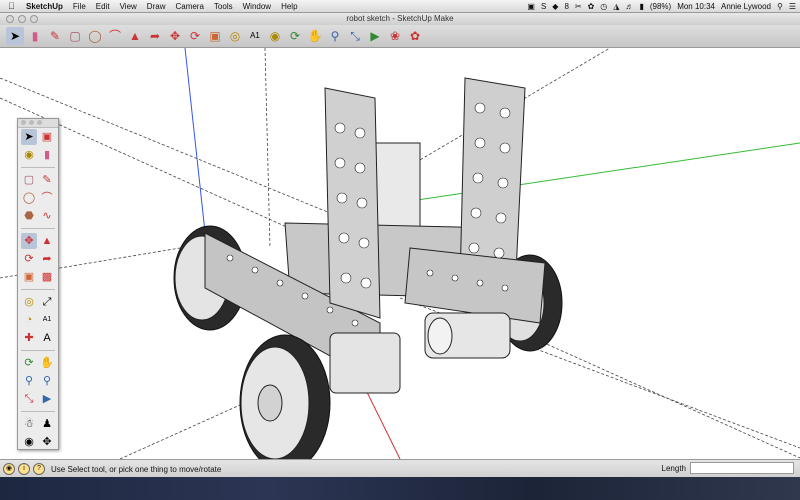 This screenshot has height=500, width=800. Describe the element at coordinates (29, 424) in the screenshot. I see `position-camera-icon: ☃` at that location.